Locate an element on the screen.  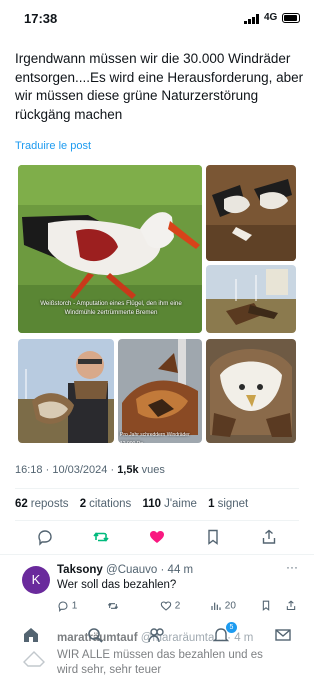
dead-birds-image is located at coordinates (251, 213).